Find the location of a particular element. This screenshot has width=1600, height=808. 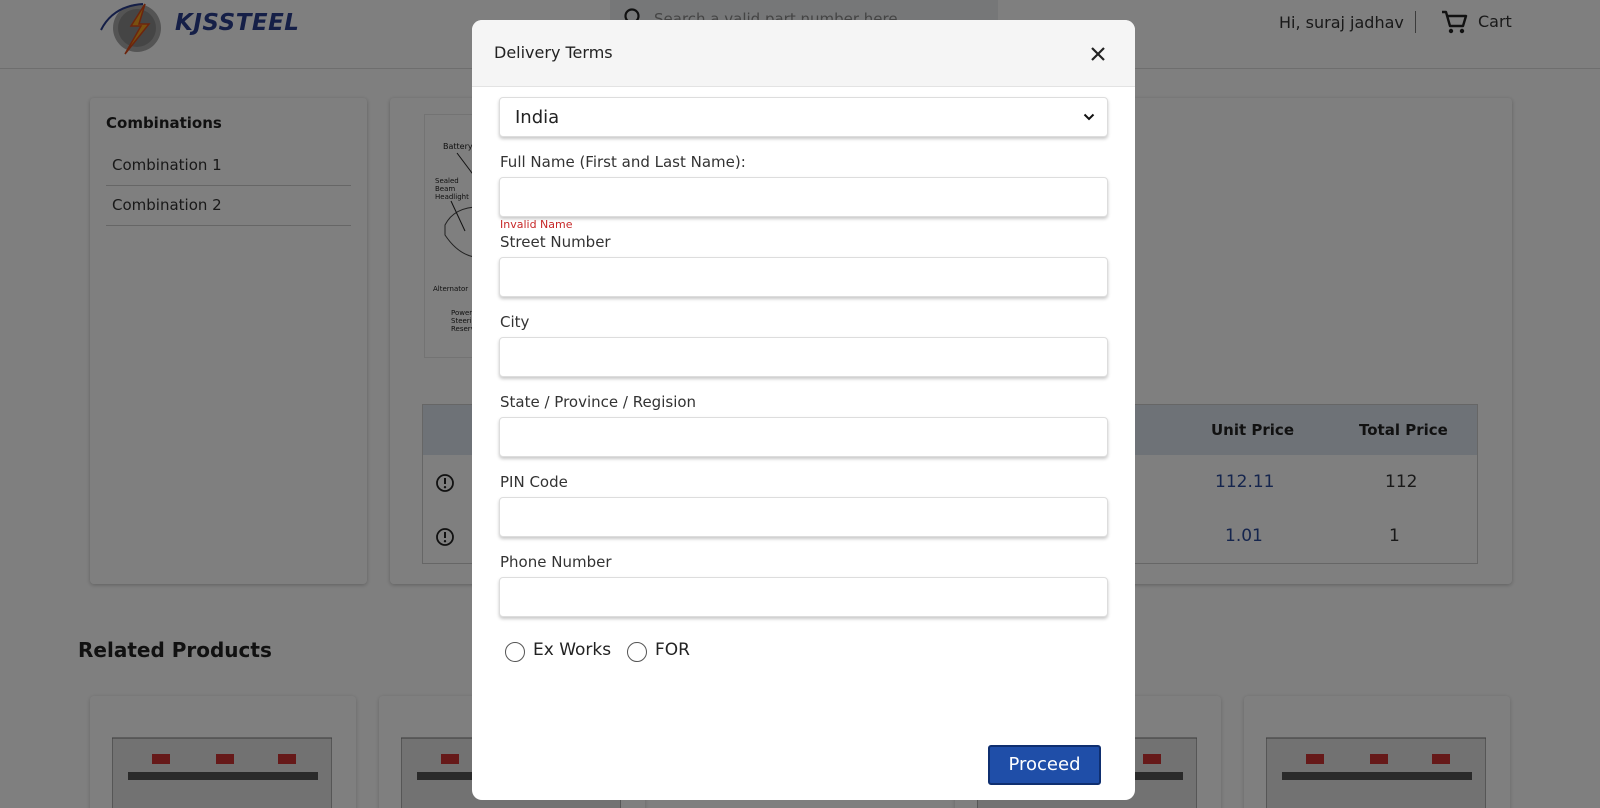

country-select-value: India is located at coordinates (537, 117).